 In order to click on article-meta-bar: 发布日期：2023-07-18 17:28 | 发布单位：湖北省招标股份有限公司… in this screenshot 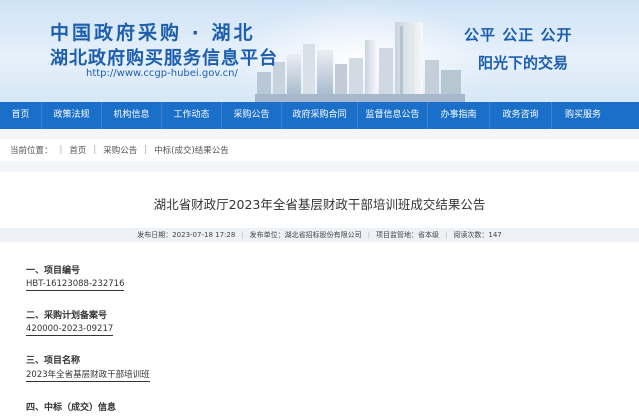, I will do `click(319, 235)`.